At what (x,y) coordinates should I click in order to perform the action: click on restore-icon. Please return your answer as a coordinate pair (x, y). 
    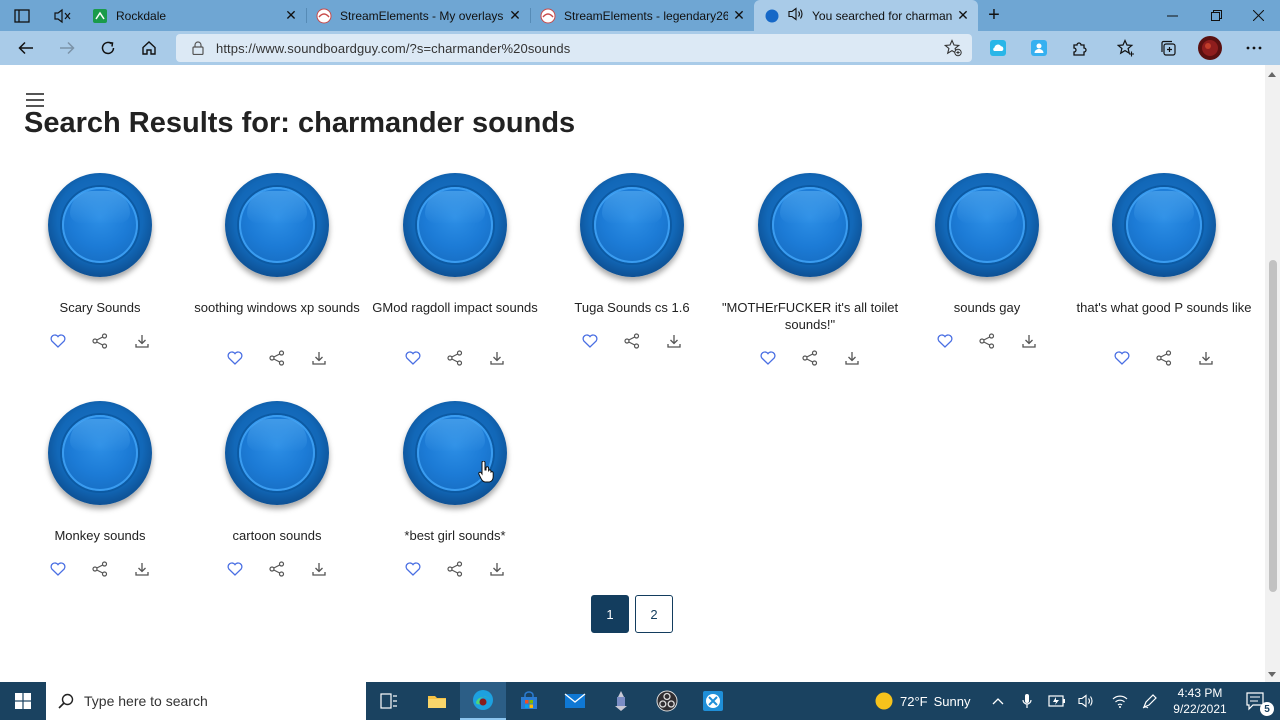
    Looking at the image, I should click on (1216, 15).